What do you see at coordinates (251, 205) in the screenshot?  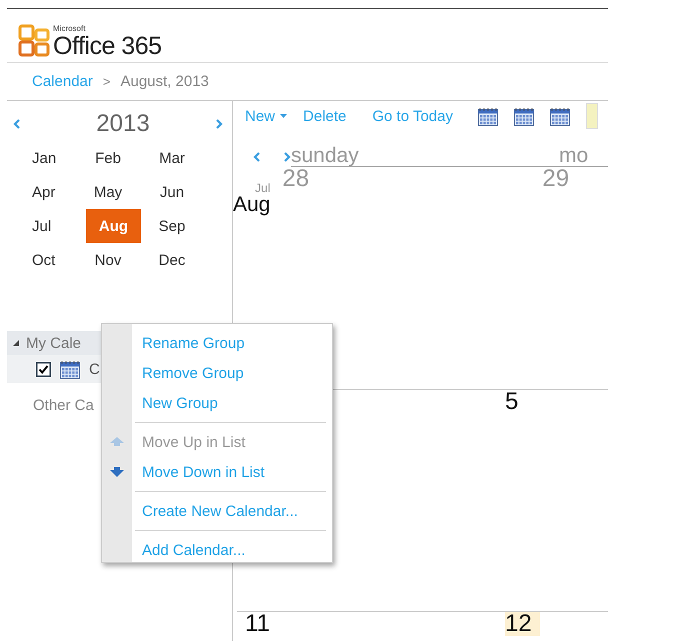 I see `month-label: Aug` at bounding box center [251, 205].